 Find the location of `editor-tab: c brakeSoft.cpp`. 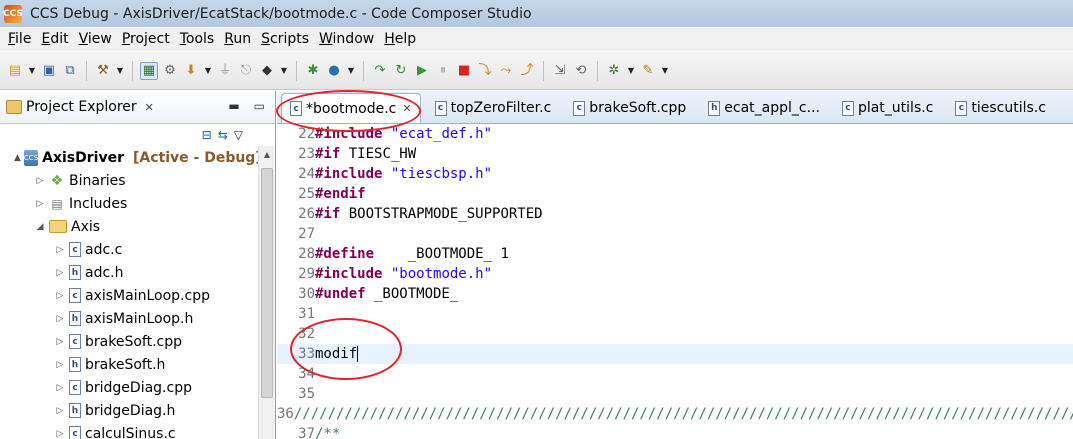

editor-tab: c brakeSoft.cpp is located at coordinates (629, 108).